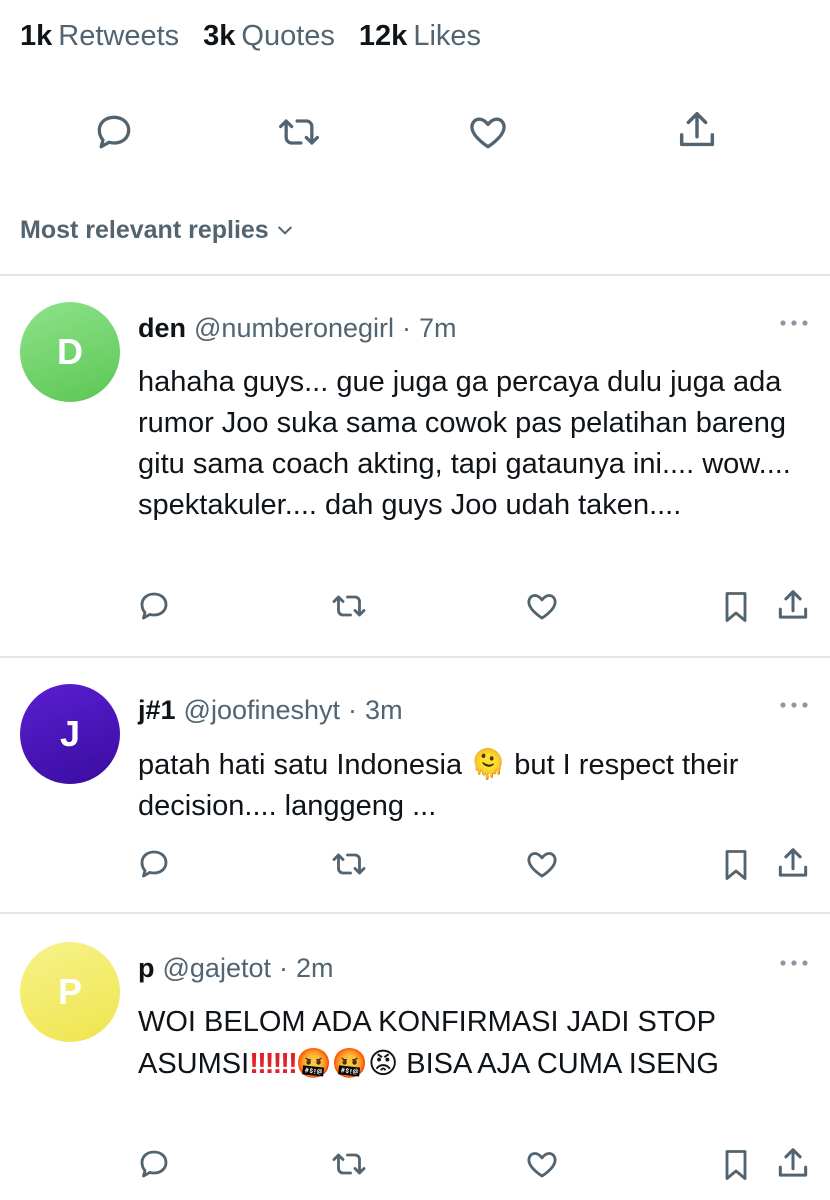  I want to click on reply-header: j#1 @joofineshyt · 3m, so click(270, 710).